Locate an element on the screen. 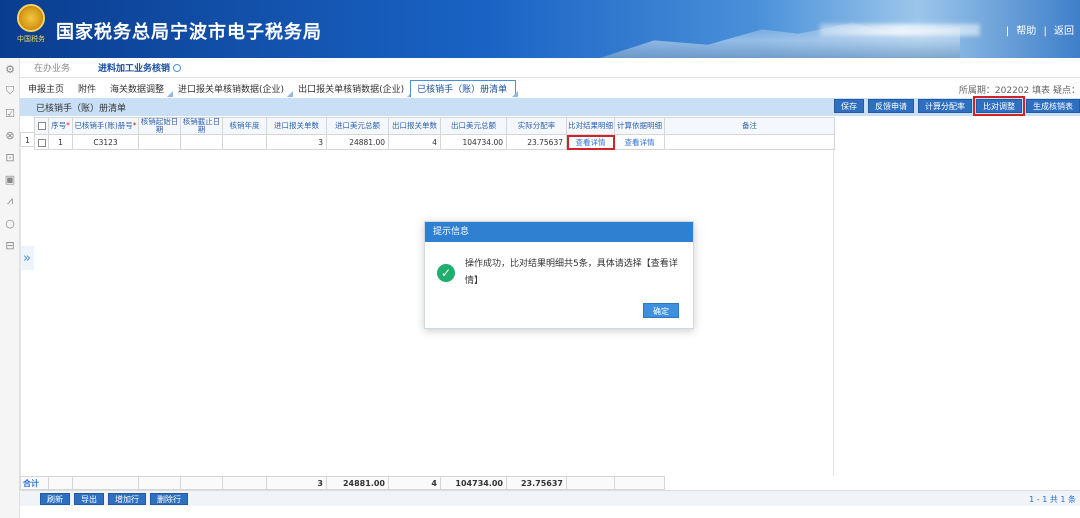  success-check-icon: ✓ is located at coordinates (446, 273).